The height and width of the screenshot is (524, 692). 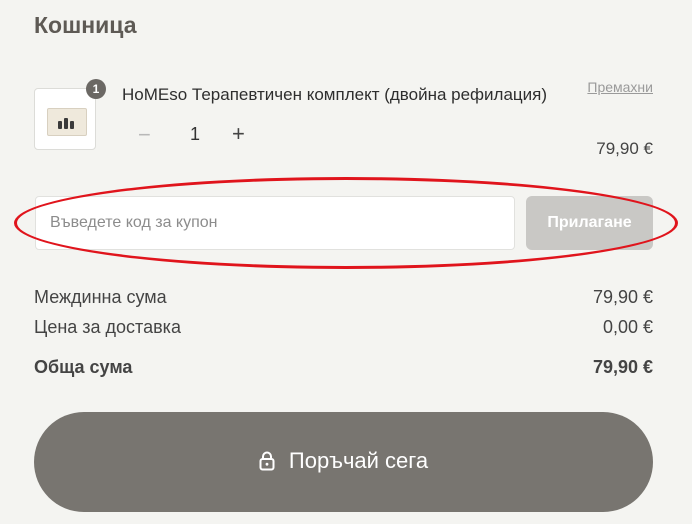 I want to click on checkout-label: Поръчай сега, so click(x=358, y=460).